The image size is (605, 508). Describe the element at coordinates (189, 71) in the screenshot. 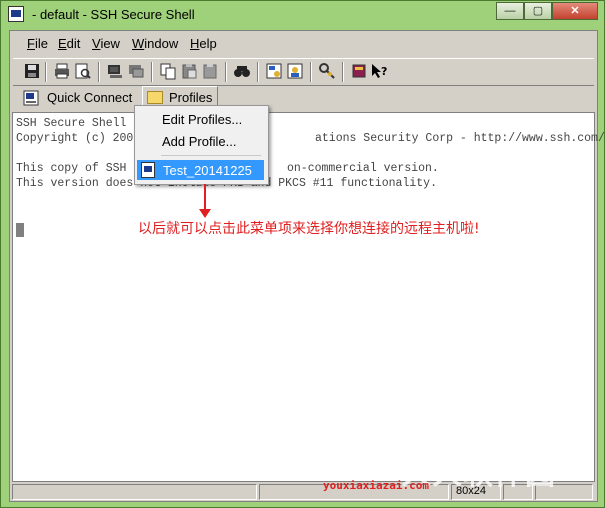

I see `paste-icon` at that location.